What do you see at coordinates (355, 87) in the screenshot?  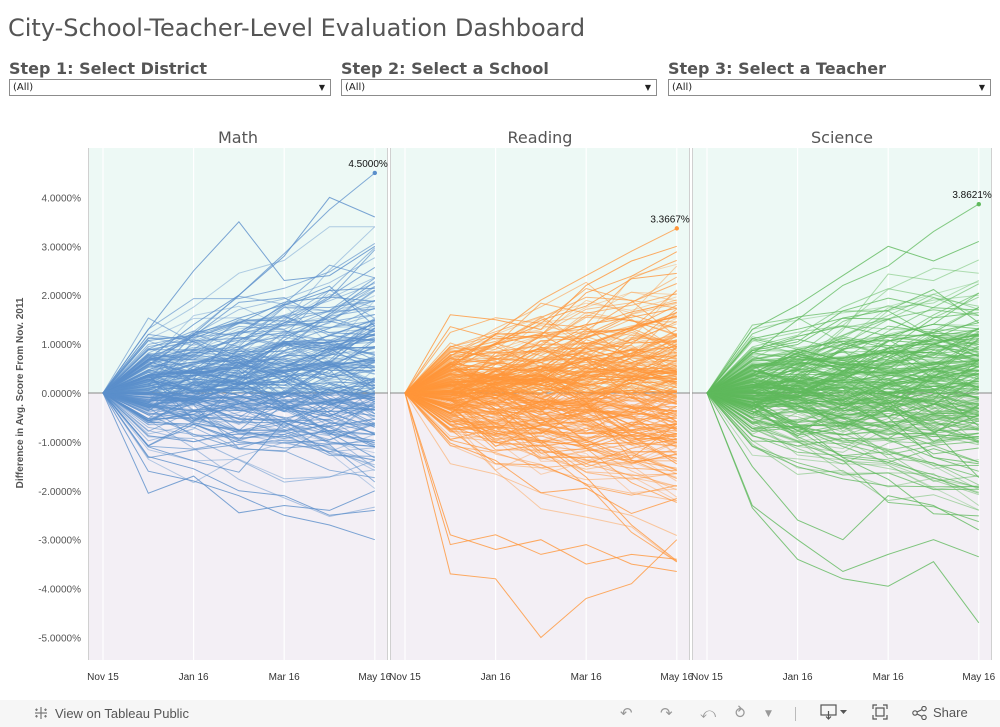 I see `filter-school-value: (All)` at bounding box center [355, 87].